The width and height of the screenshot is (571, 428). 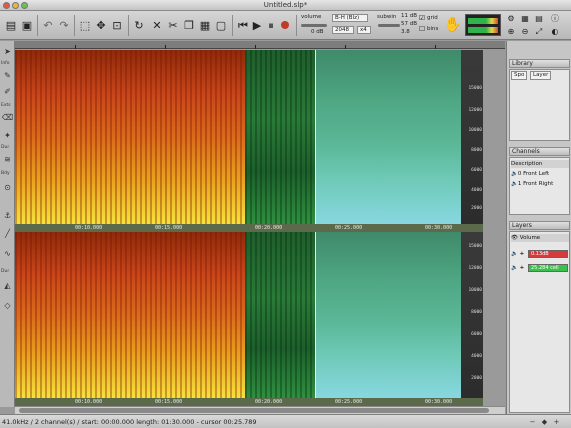 I want to click on open-file-icon: ▤, so click(x=11, y=25).